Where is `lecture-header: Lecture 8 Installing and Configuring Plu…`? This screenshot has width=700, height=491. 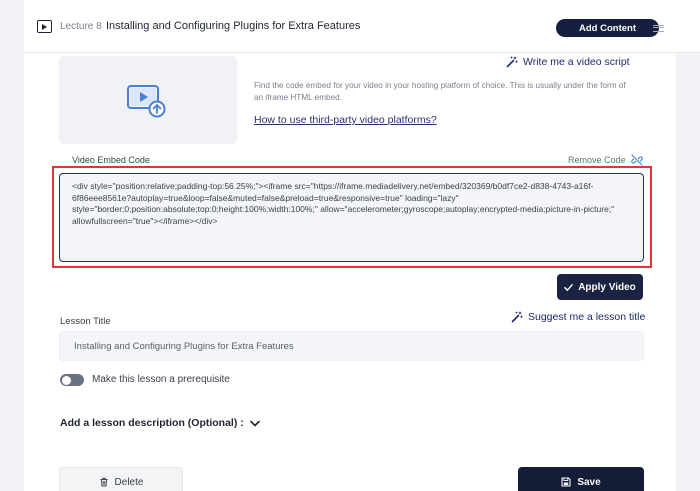 lecture-header: Lecture 8 Installing and Configuring Plu… is located at coordinates (362, 26).